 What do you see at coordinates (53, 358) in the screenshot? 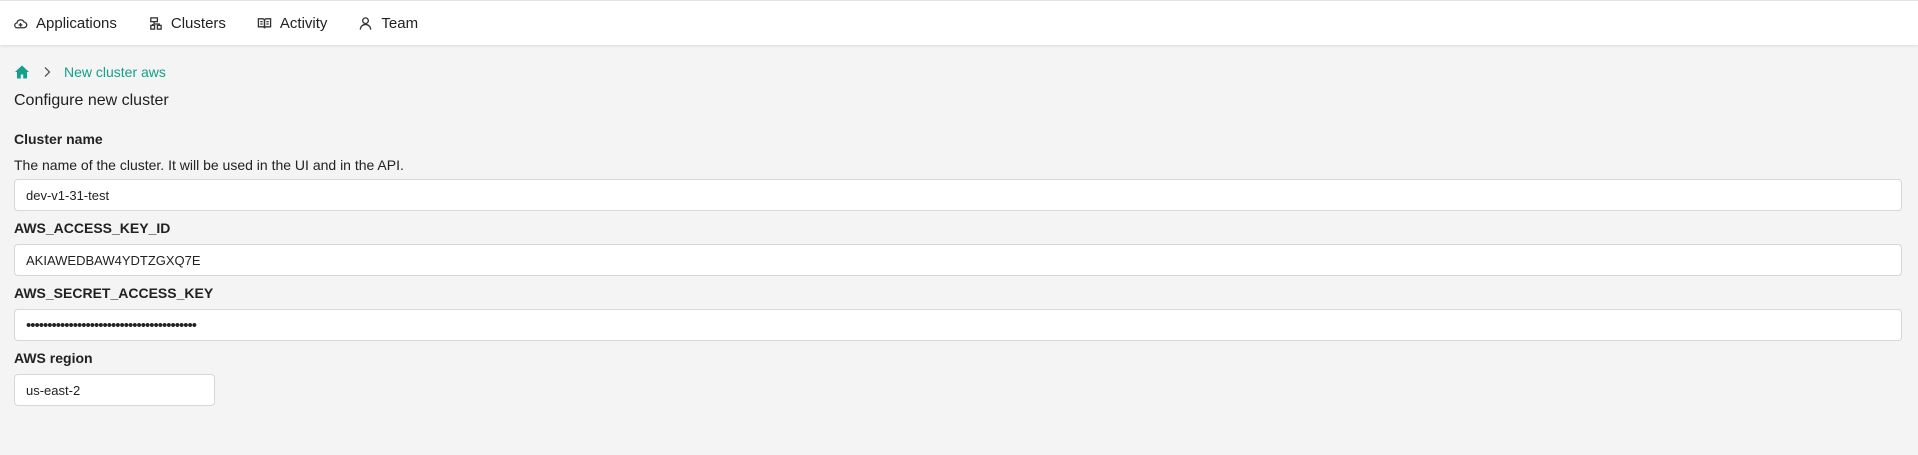
I see `region-label: AWS region` at bounding box center [53, 358].